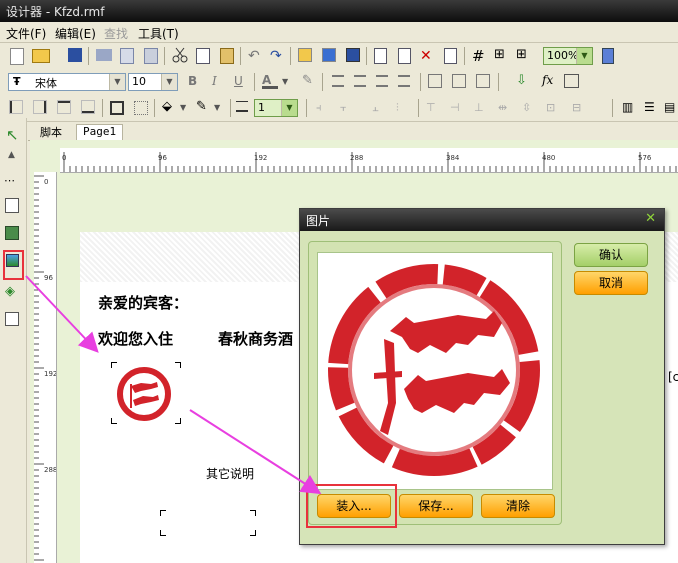  I want to click on subreport-icon, so click(12, 319).